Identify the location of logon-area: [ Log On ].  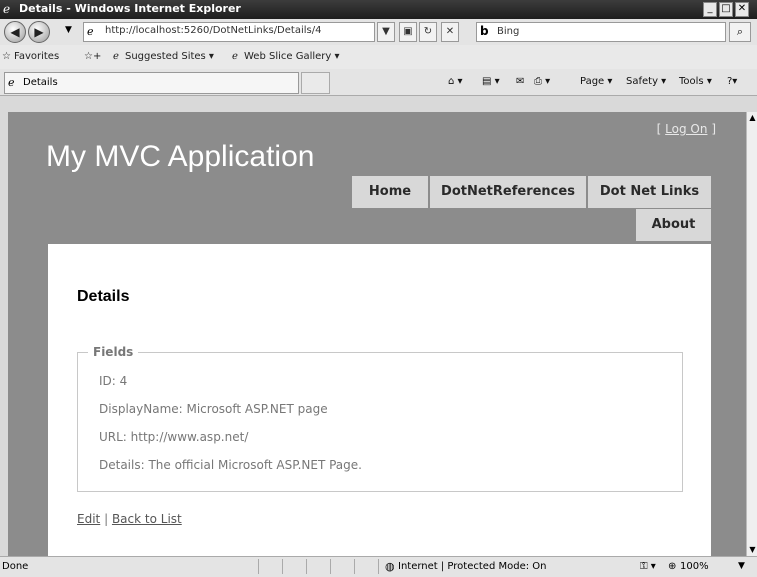
(686, 129).